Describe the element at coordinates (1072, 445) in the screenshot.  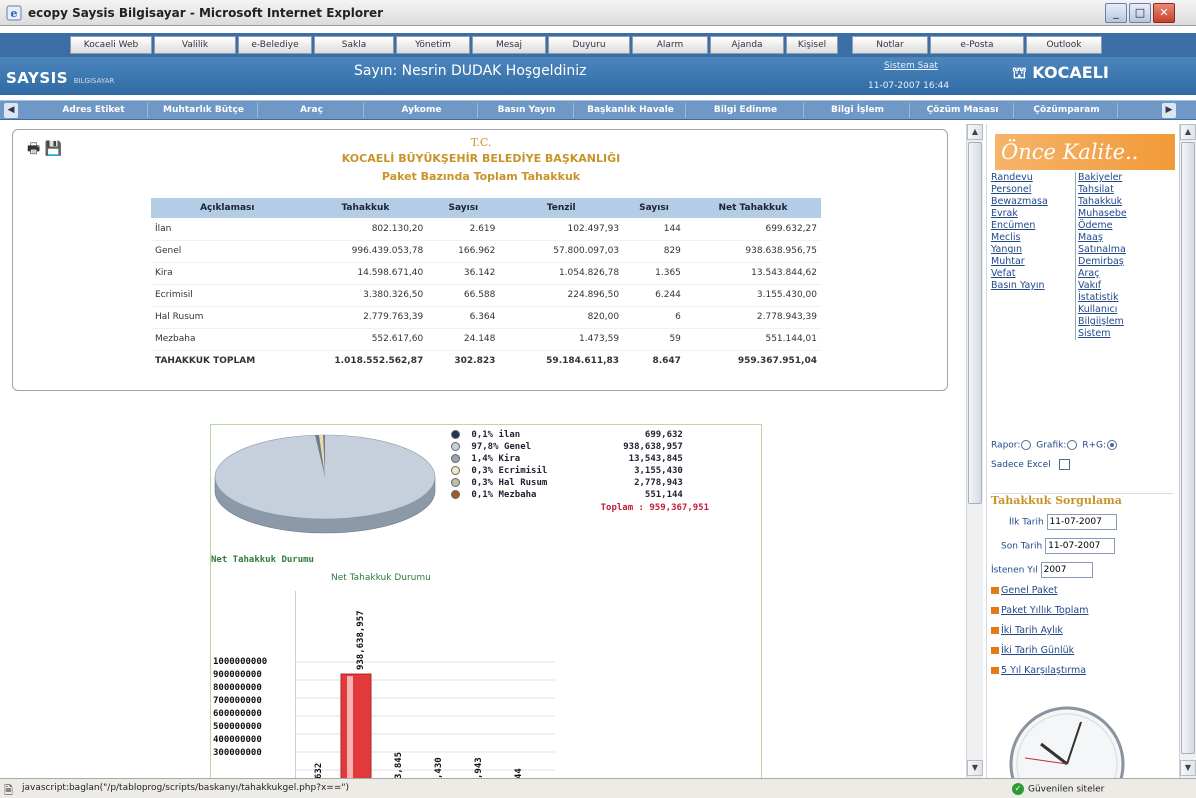
I see `grafik-radio` at that location.